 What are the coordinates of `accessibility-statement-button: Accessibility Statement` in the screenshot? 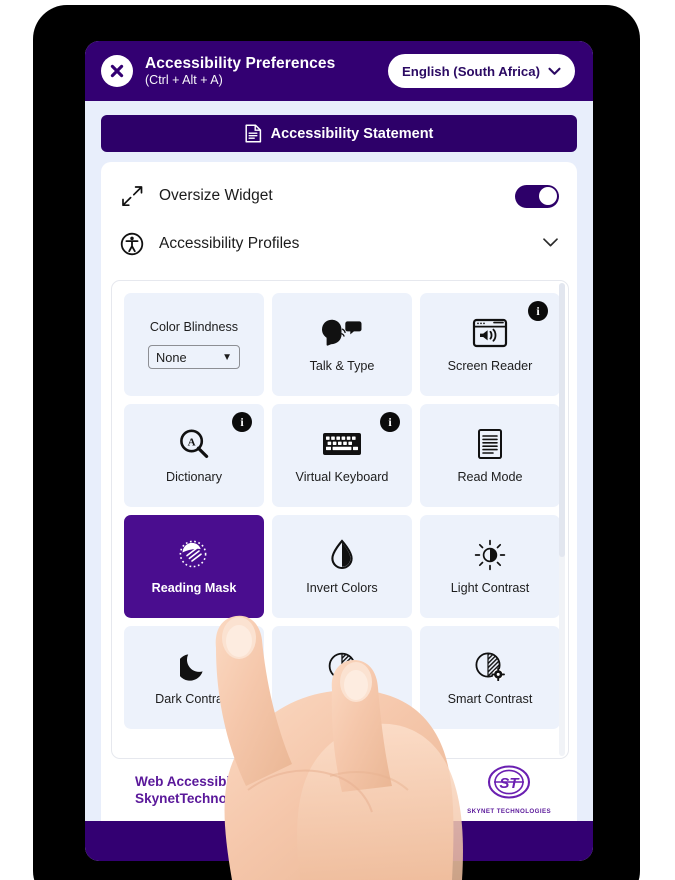 It's located at (339, 133).